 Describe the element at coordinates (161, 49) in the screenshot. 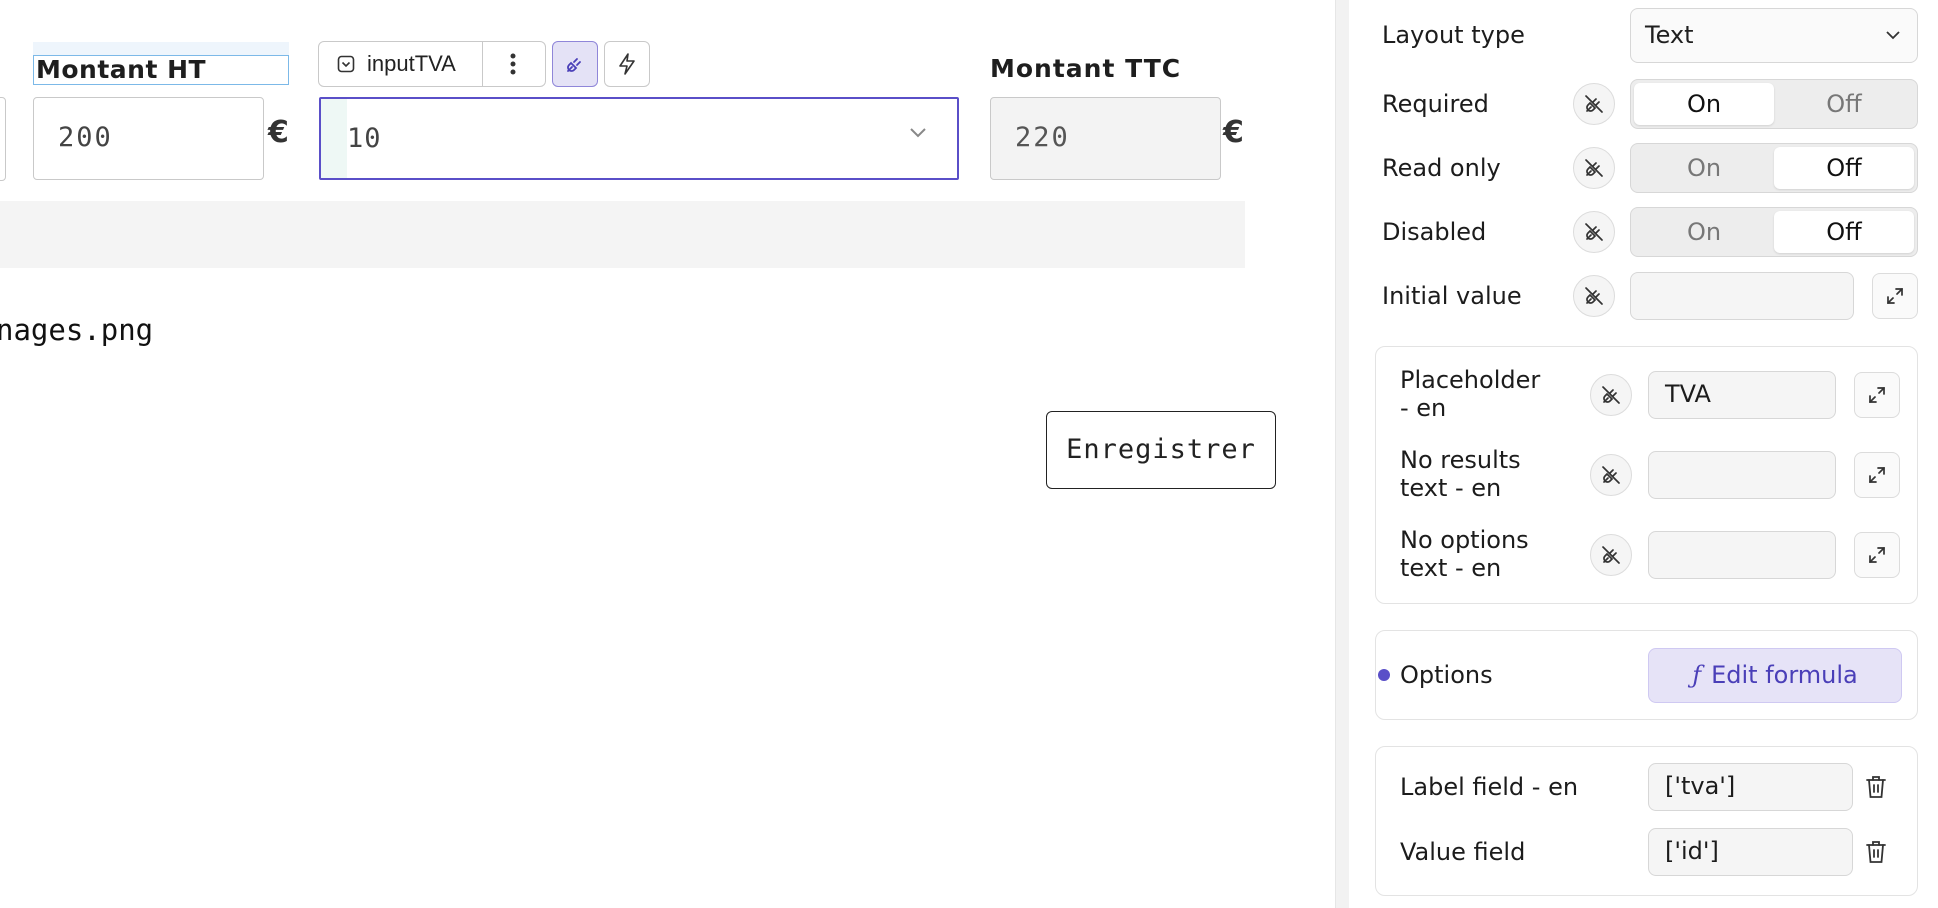

I see `label-selection-highlight` at that location.